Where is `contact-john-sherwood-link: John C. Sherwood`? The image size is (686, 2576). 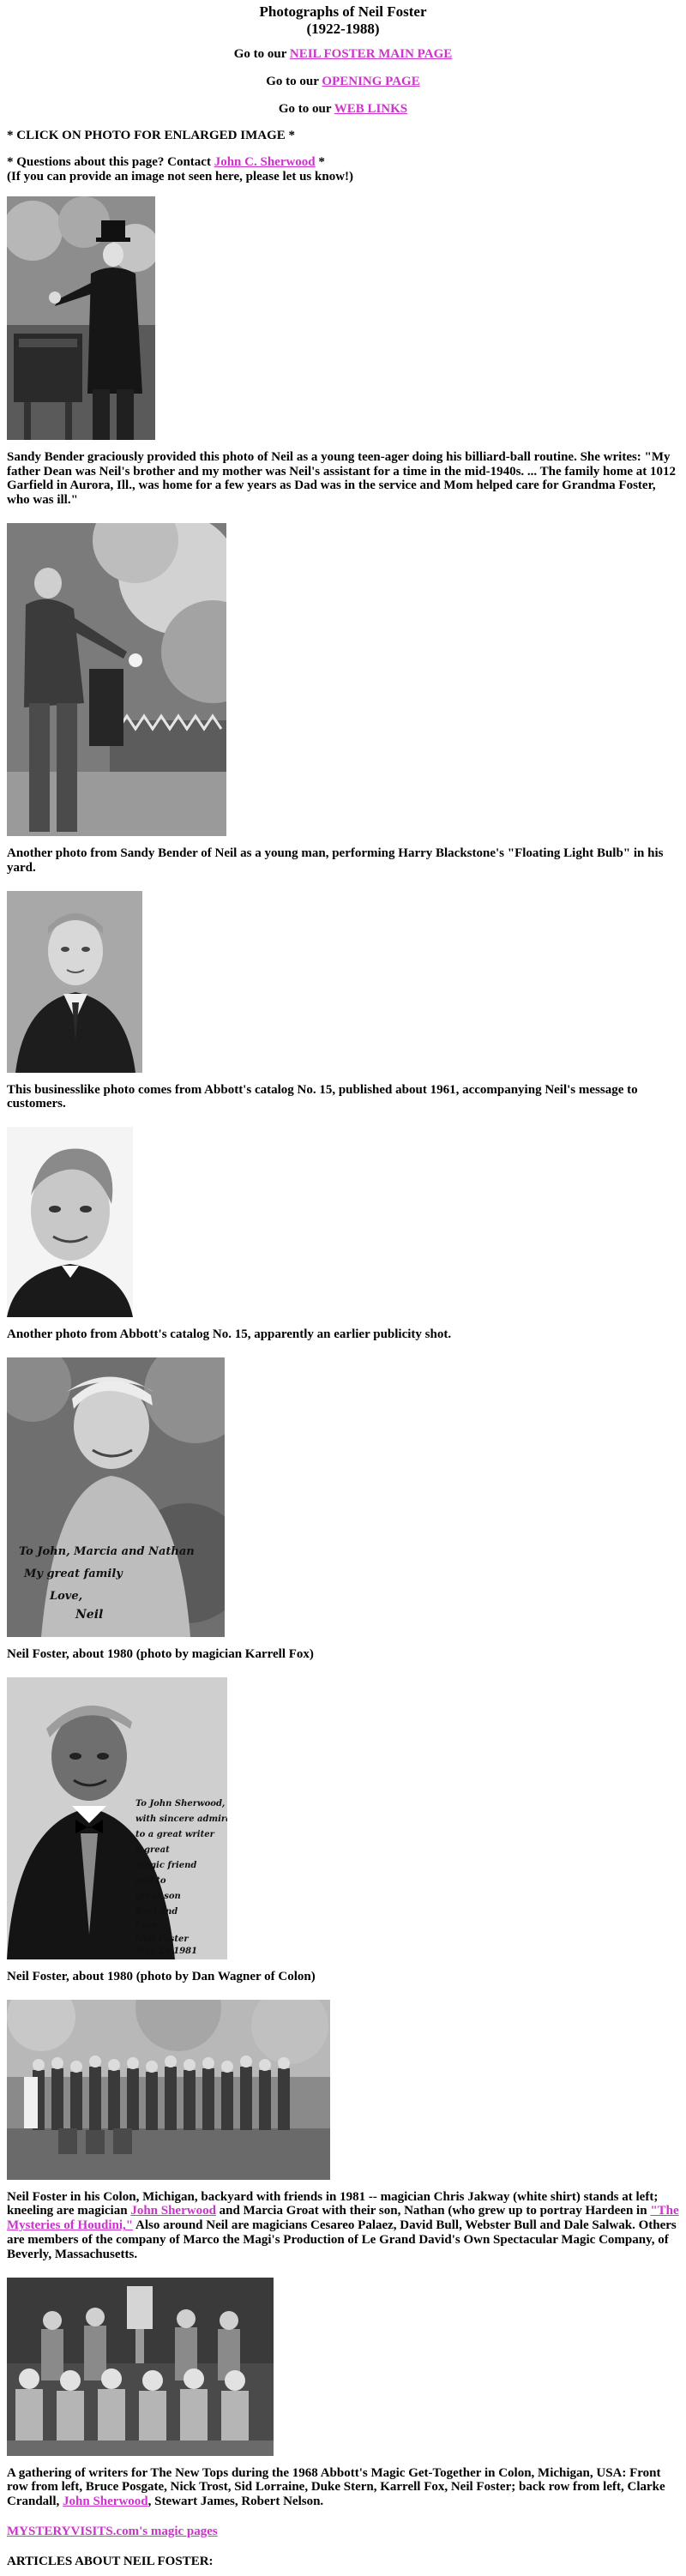
contact-john-sherwood-link: John C. Sherwood is located at coordinates (265, 162).